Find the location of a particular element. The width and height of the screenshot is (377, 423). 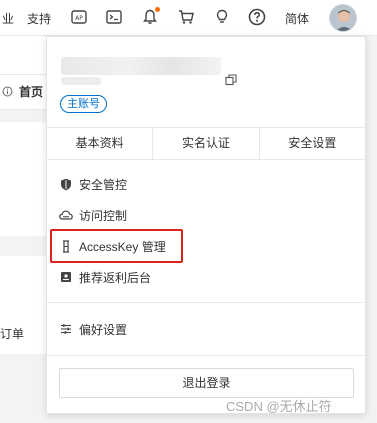

help-icon is located at coordinates (257, 17).